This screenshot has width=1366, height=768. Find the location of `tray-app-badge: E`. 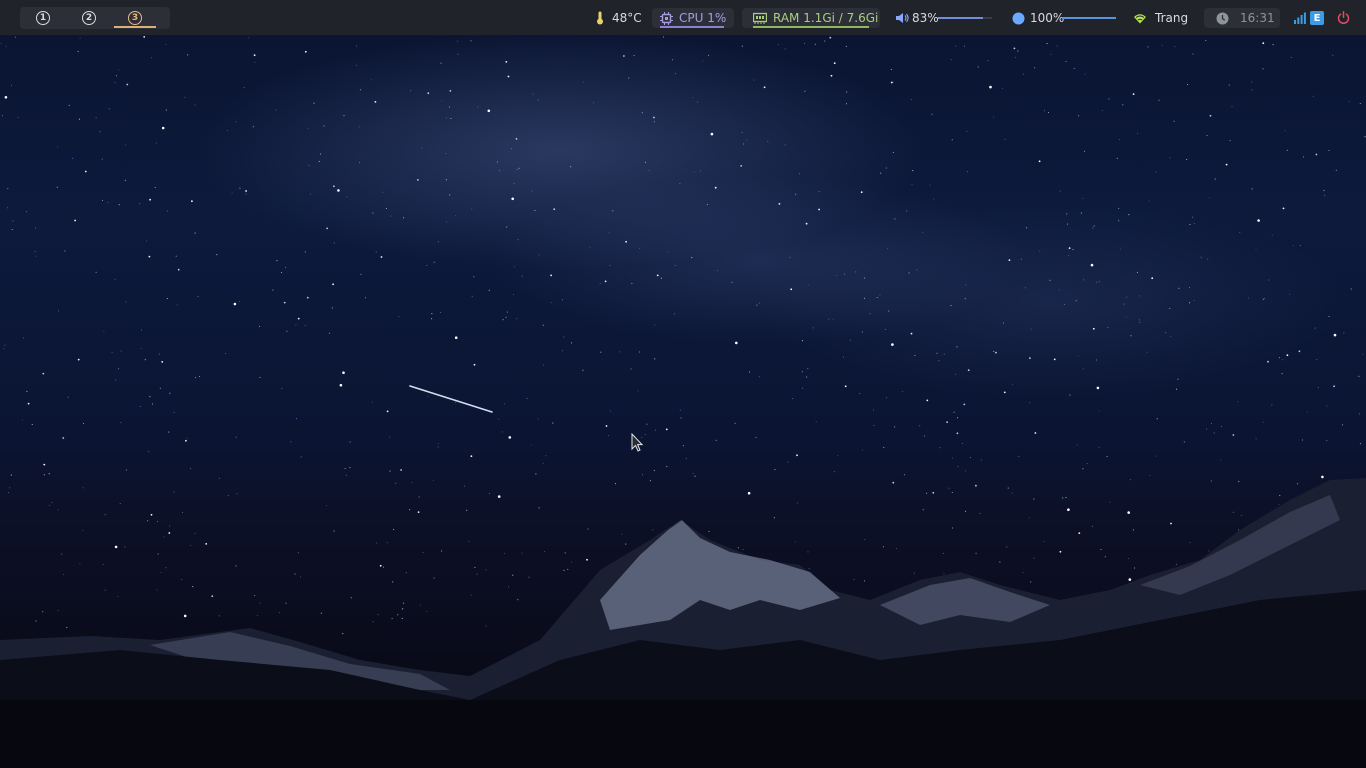

tray-app-badge: E is located at coordinates (1317, 18).